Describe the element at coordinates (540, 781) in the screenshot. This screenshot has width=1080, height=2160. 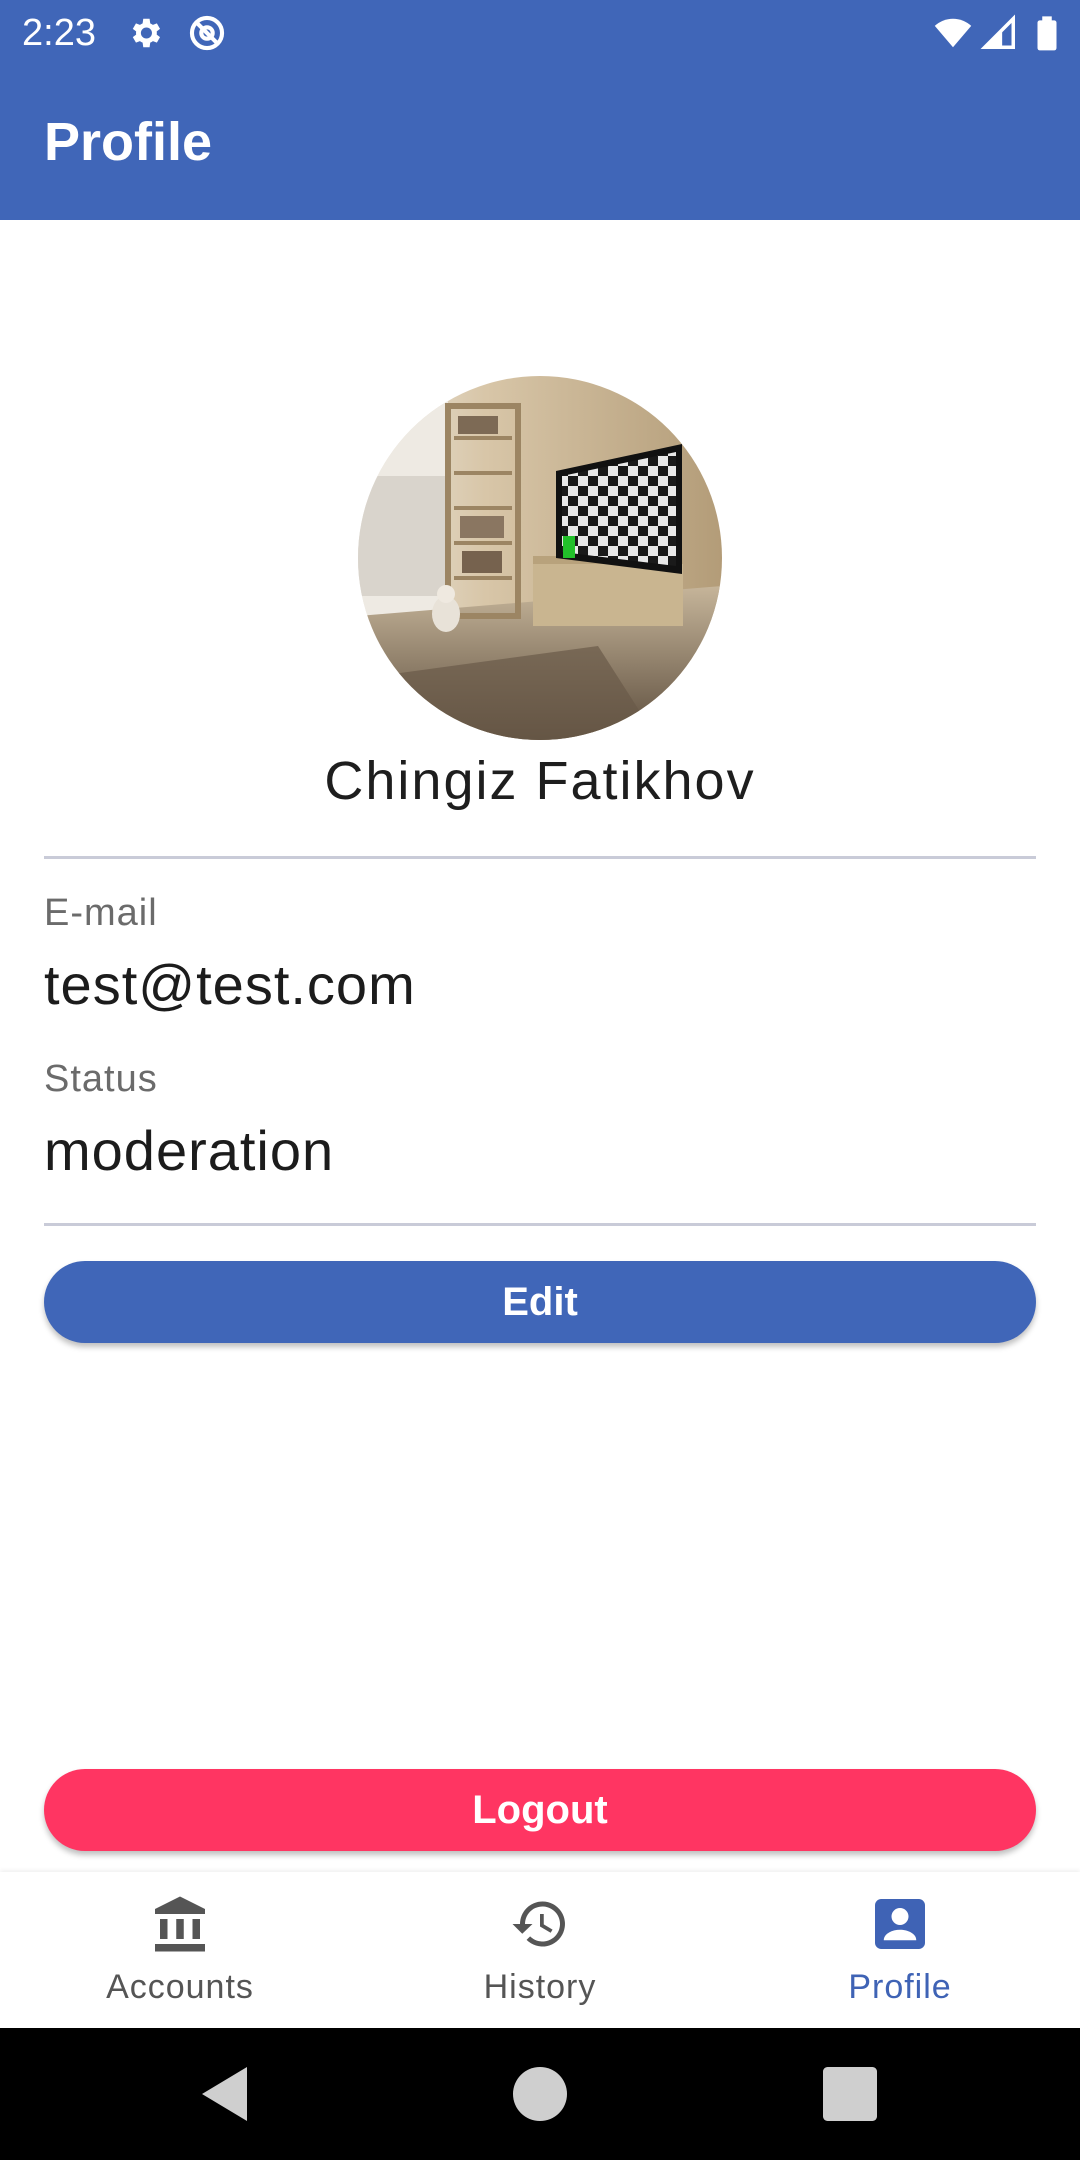
I see `user-name: Chingiz Fatikhov` at that location.